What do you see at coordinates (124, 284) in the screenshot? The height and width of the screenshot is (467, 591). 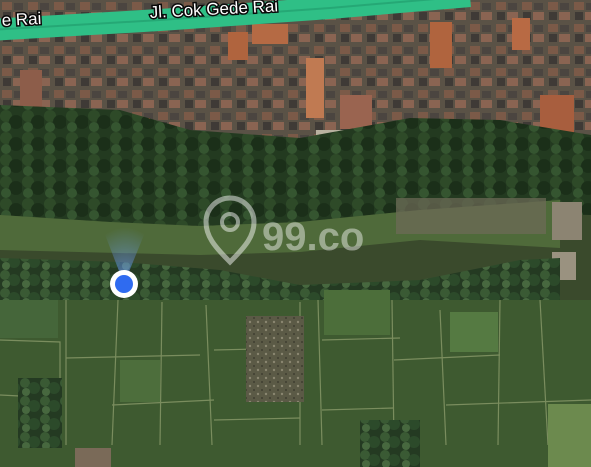 I see `location-marker` at bounding box center [124, 284].